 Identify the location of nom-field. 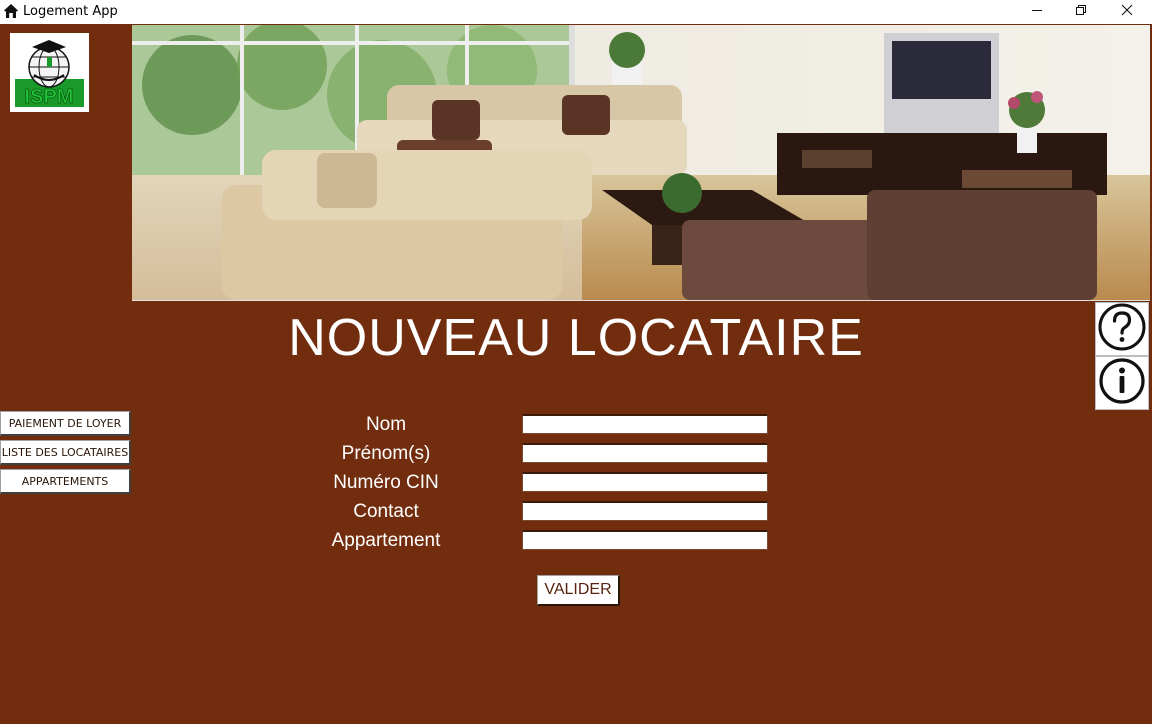
(645, 424).